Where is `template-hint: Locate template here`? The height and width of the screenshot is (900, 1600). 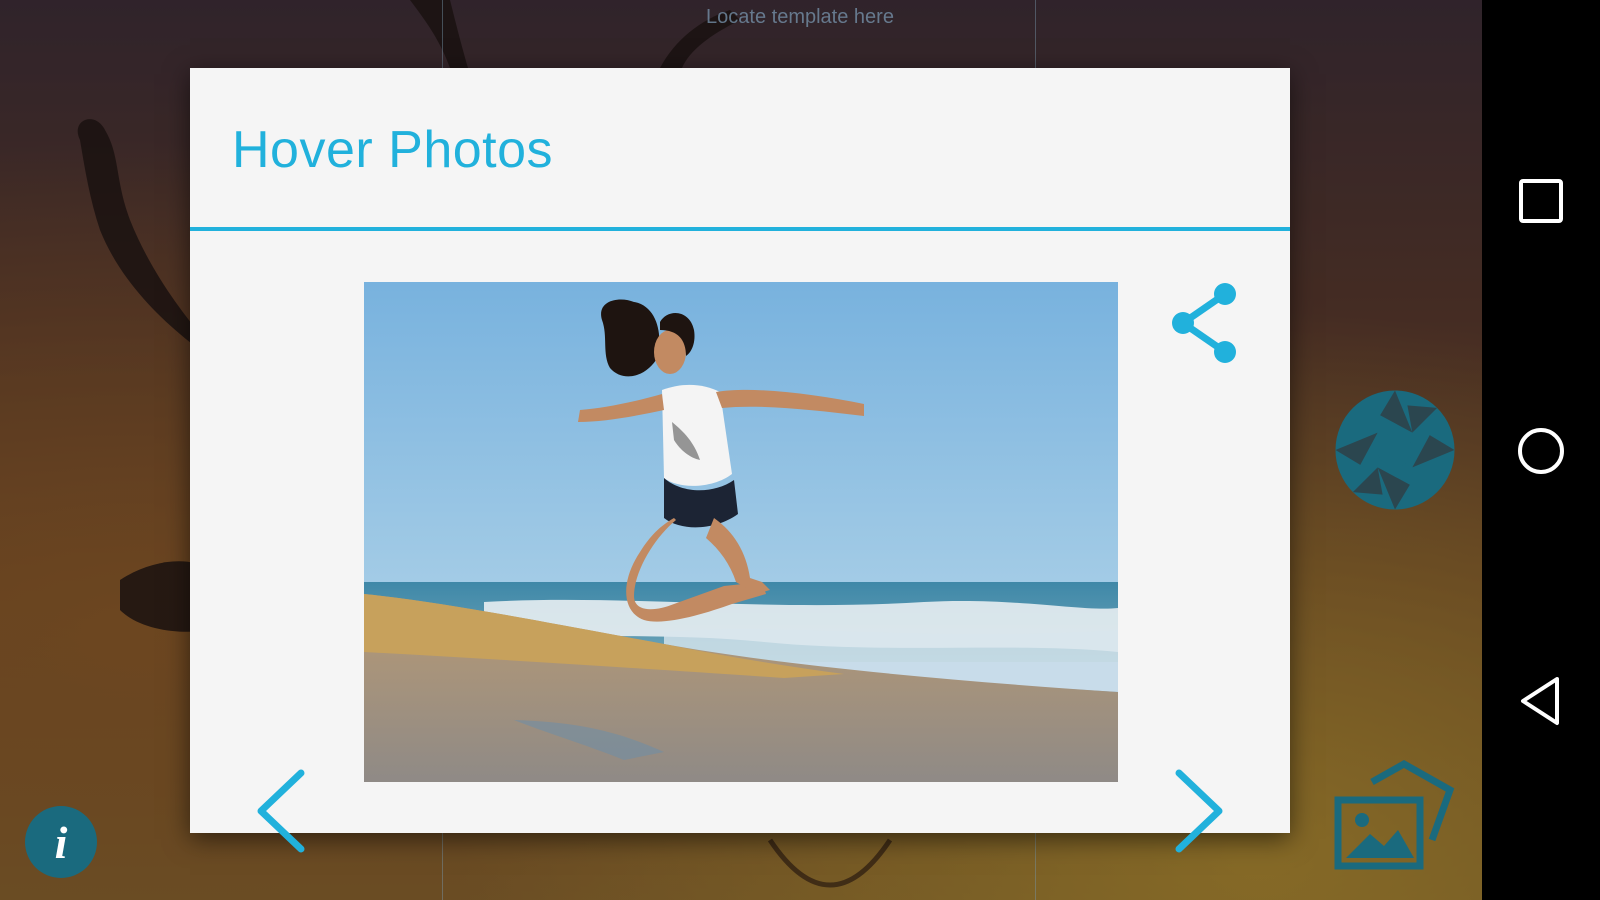
template-hint: Locate template here is located at coordinates (800, 17).